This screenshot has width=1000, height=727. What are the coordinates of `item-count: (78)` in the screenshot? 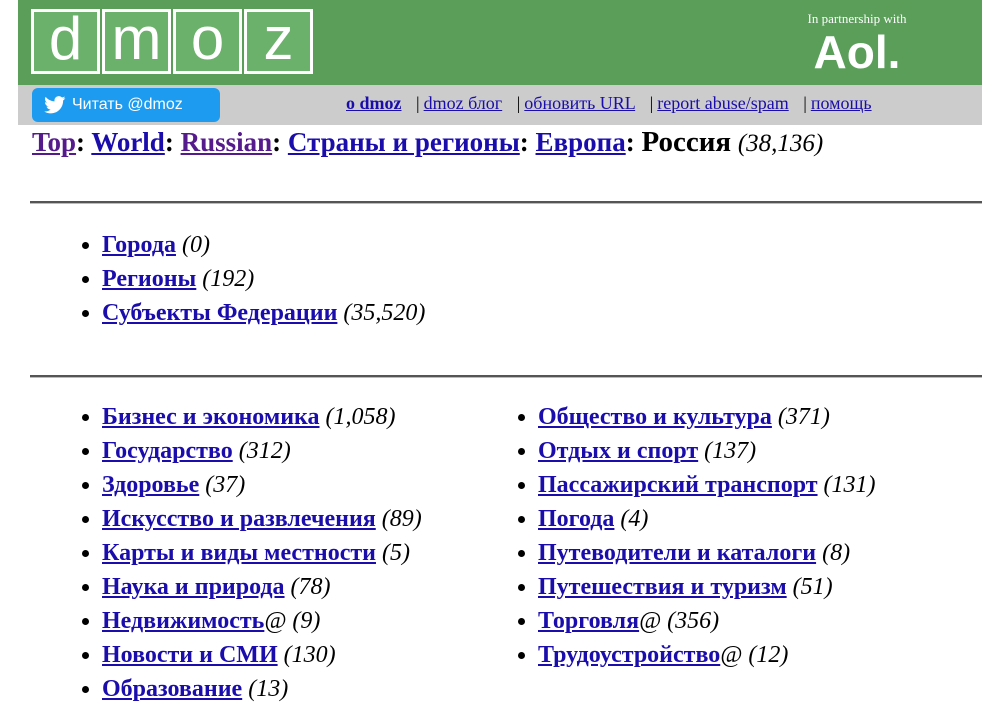 It's located at (310, 587).